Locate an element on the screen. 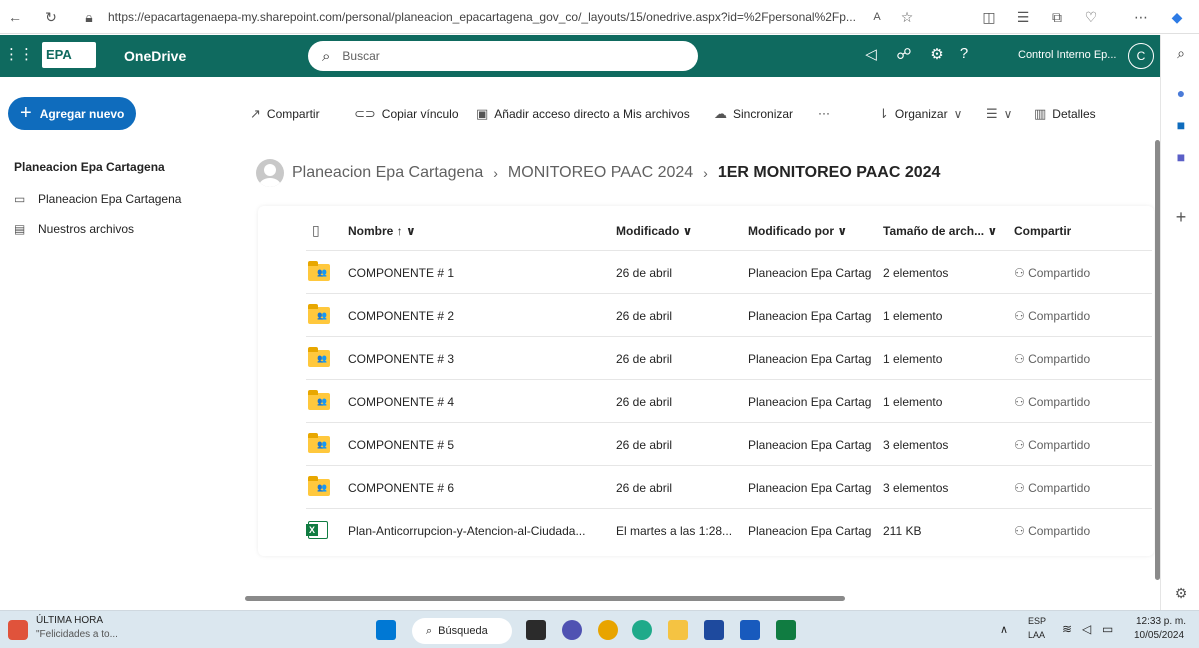  collections-icon: ⧉ is located at coordinates (1057, 17).